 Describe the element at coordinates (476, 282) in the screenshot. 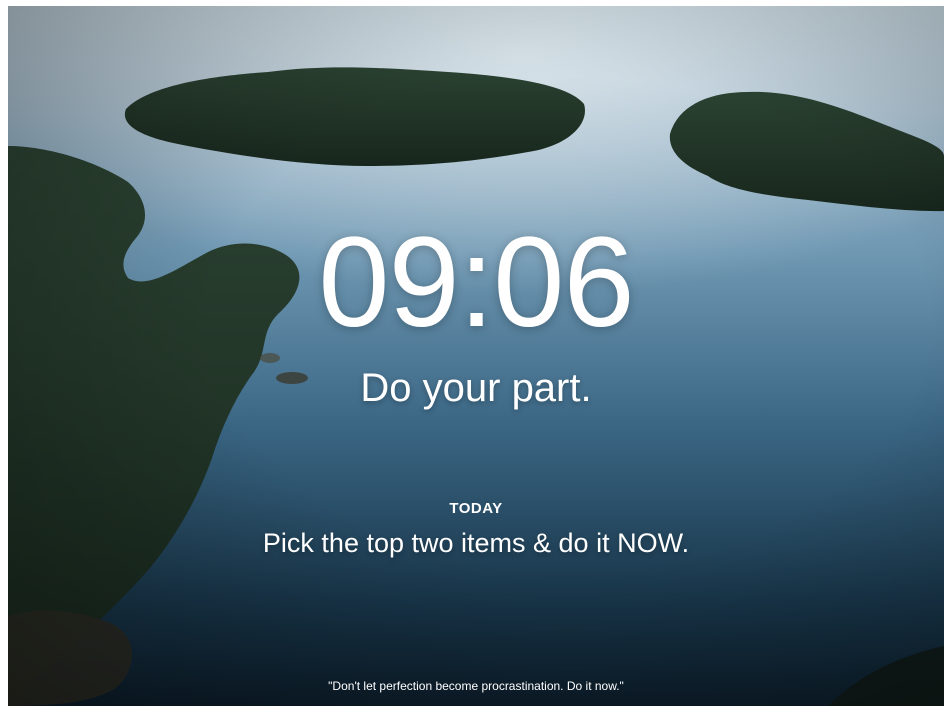

I see `clock-time: 09:06` at that location.